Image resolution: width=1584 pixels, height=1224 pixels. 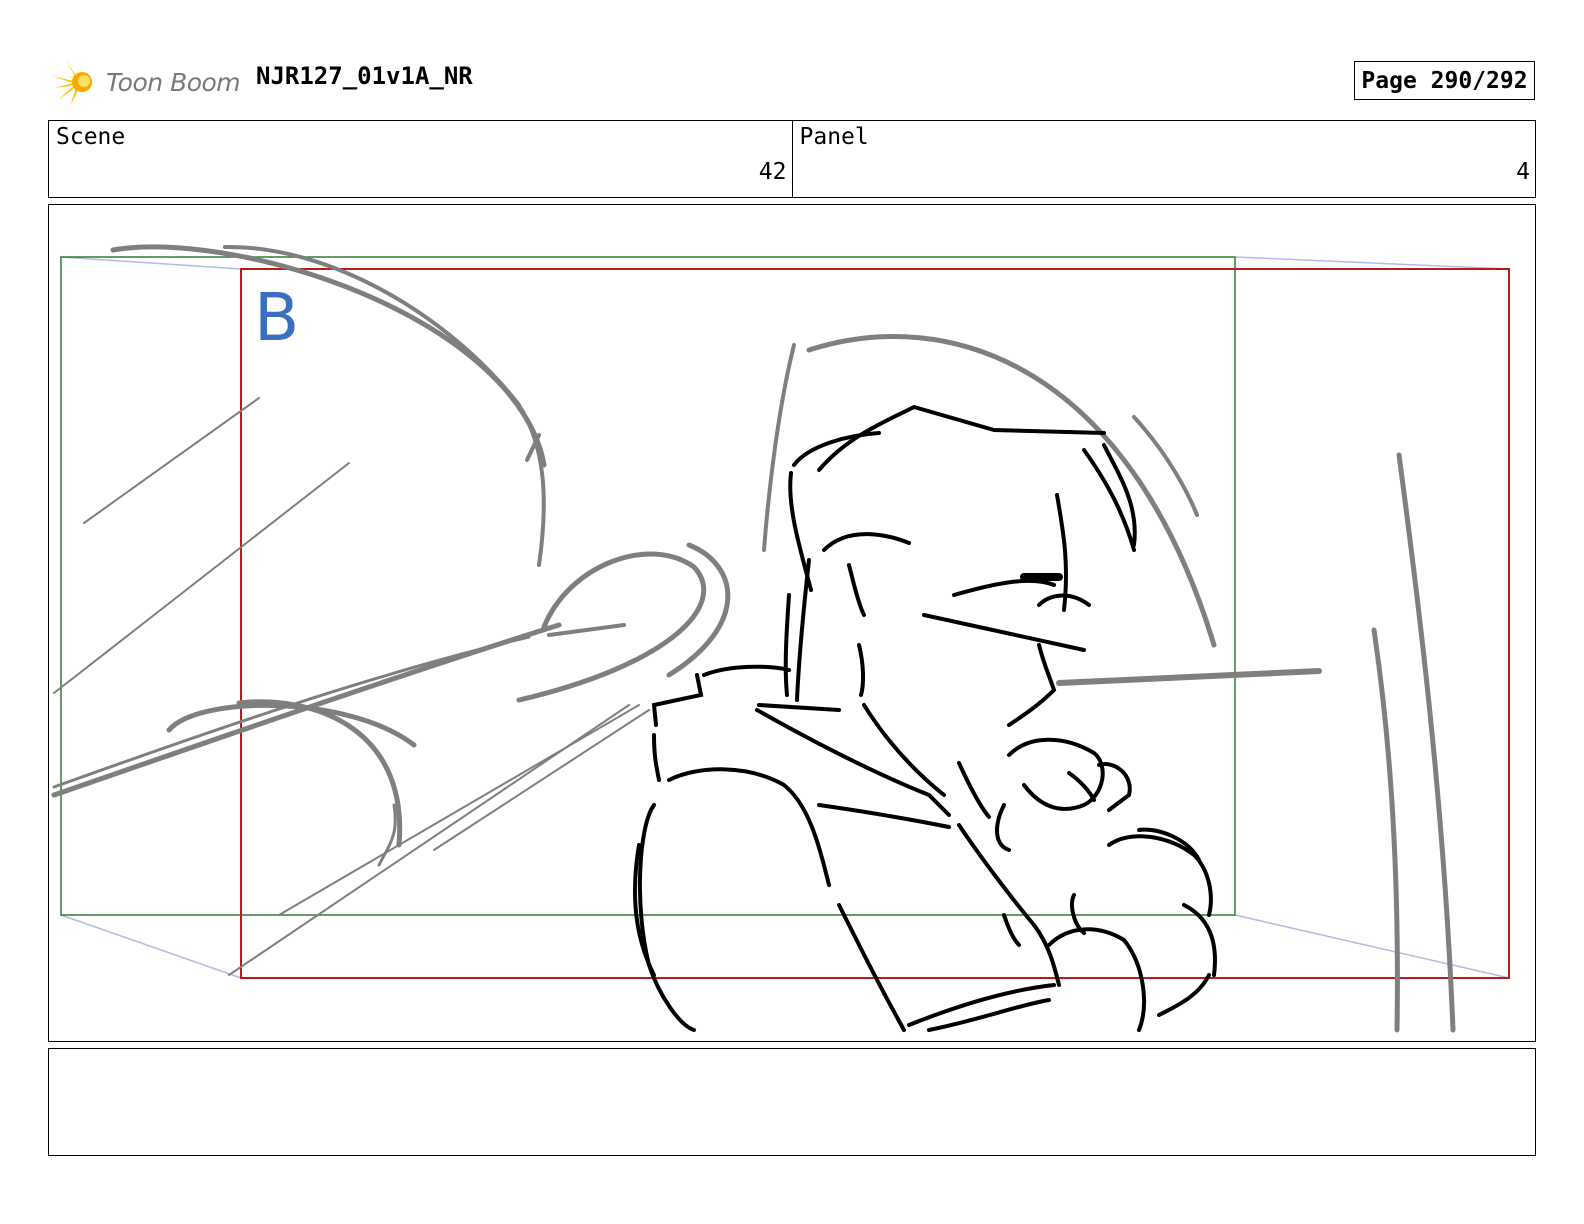 I want to click on notes-area, so click(x=792, y=1102).